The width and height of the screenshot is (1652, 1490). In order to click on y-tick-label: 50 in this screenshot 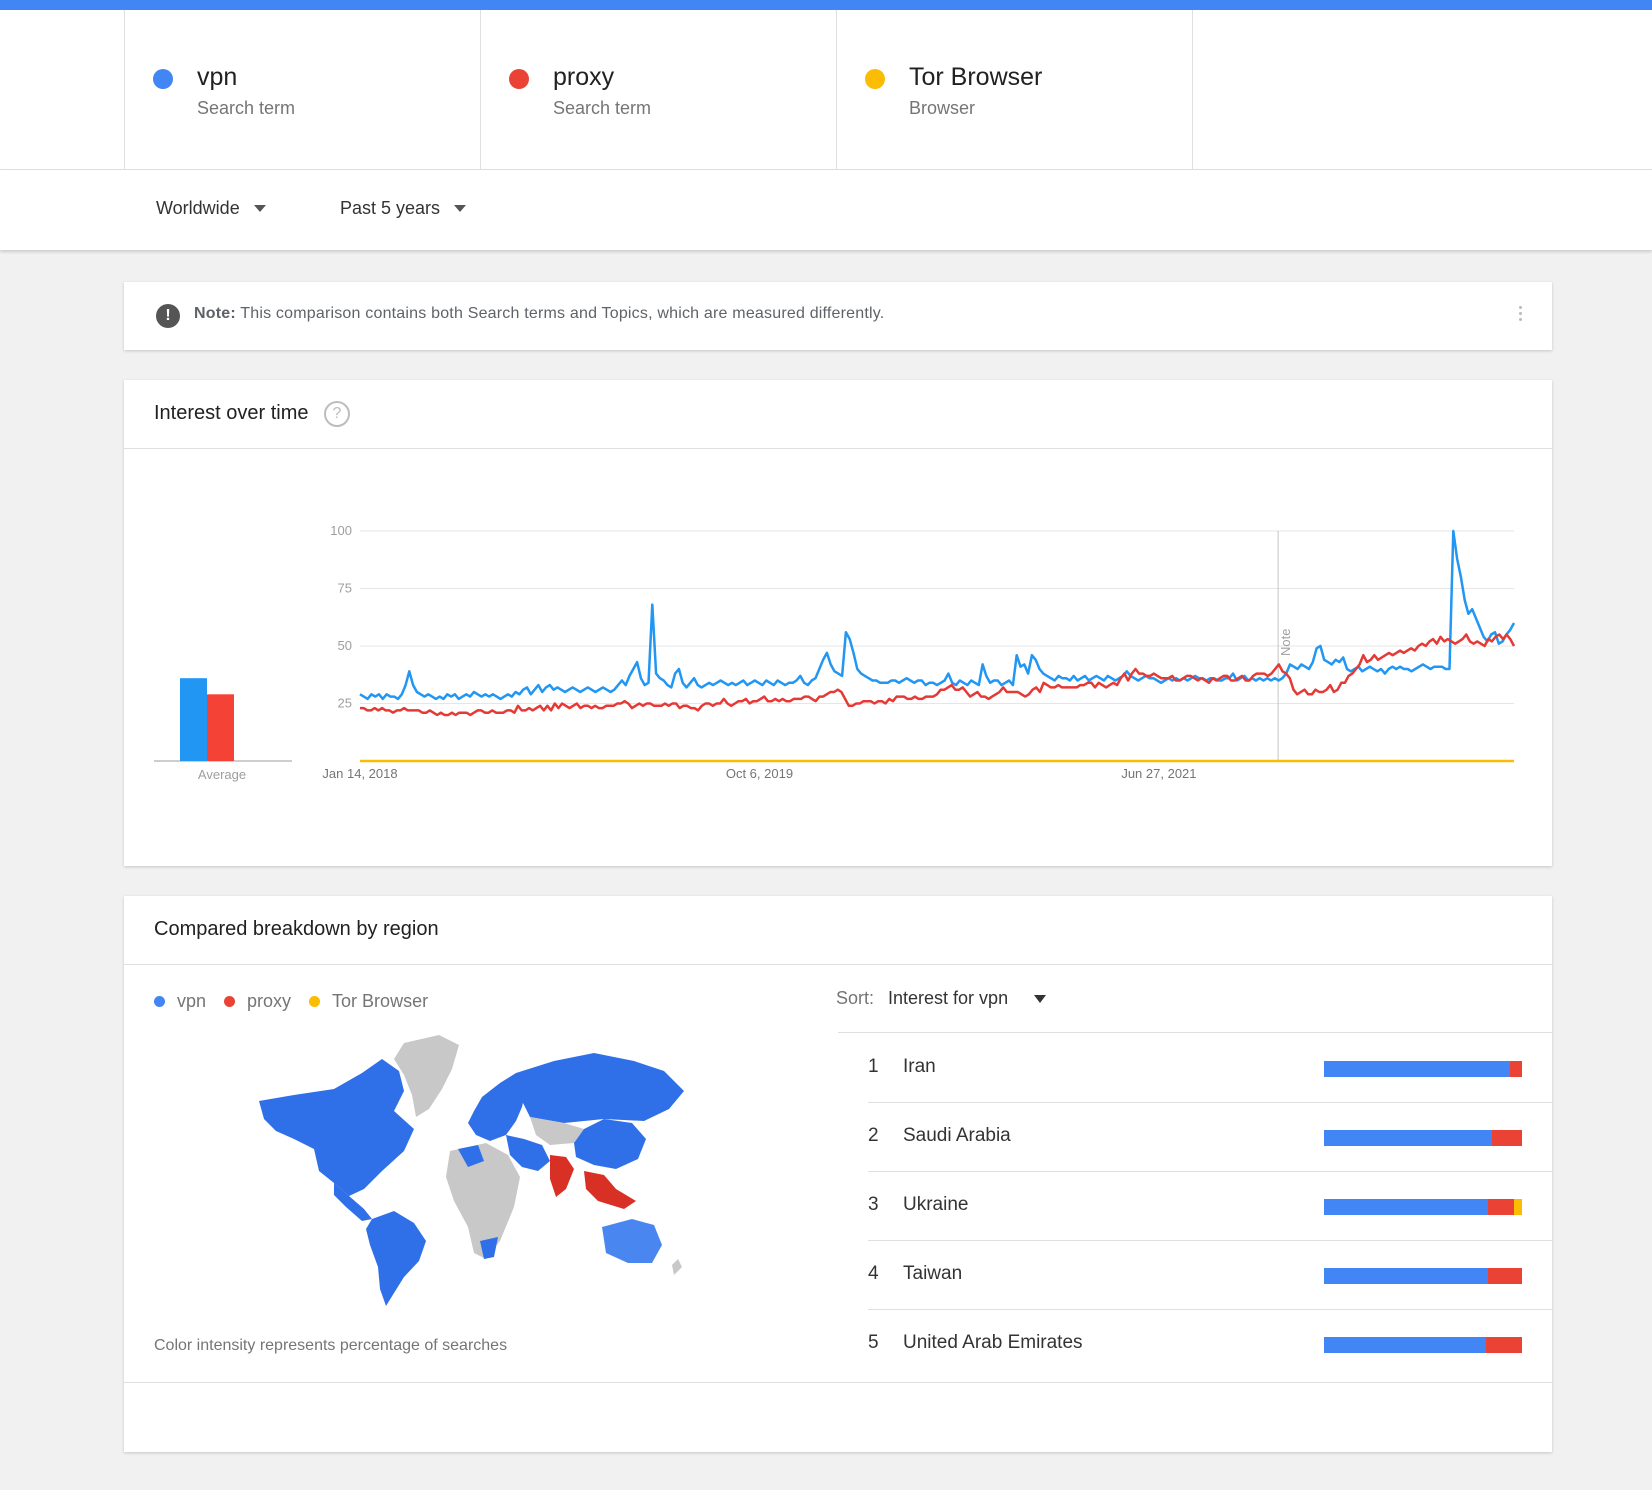, I will do `click(345, 645)`.